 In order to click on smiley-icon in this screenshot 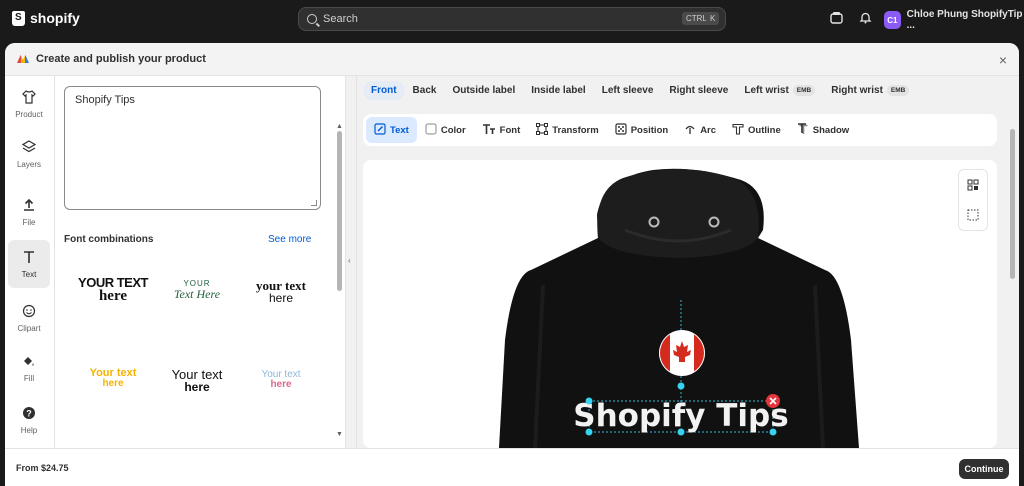, I will do `click(29, 312)`.